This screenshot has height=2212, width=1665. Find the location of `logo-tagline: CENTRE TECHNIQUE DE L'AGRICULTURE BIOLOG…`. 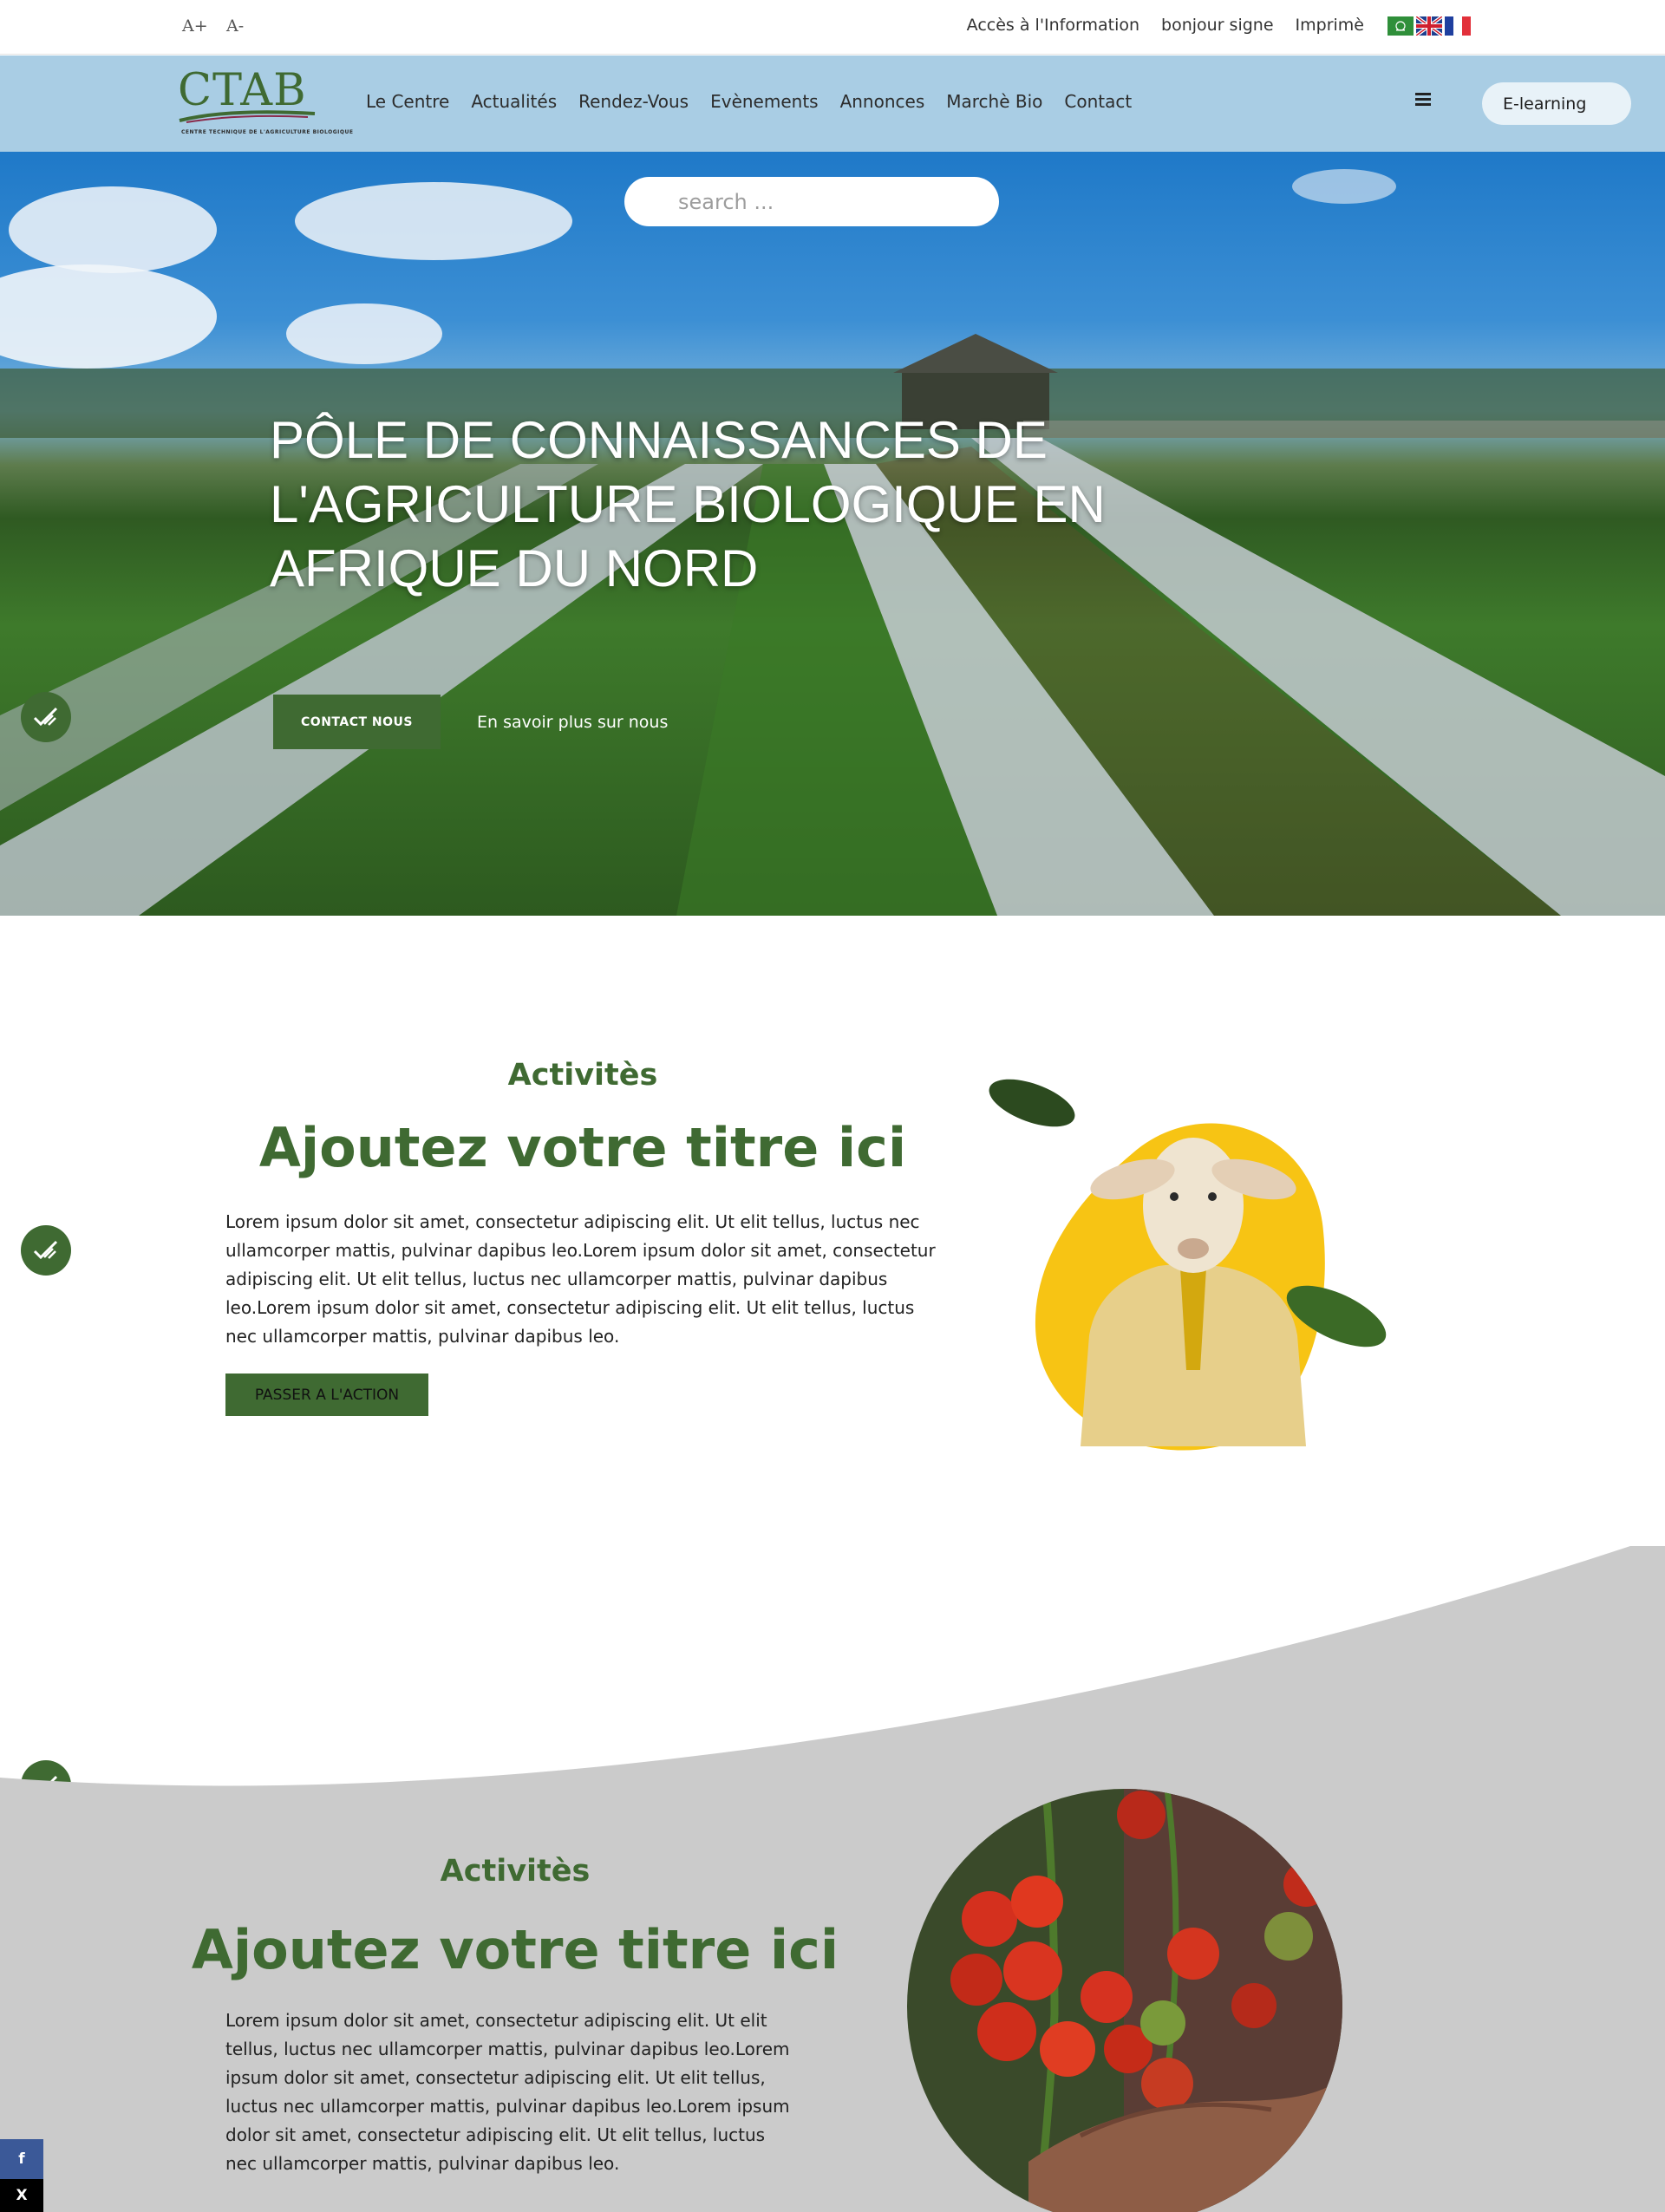

logo-tagline: CENTRE TECHNIQUE DE L'AGRICULTURE BIOLOG… is located at coordinates (267, 132).